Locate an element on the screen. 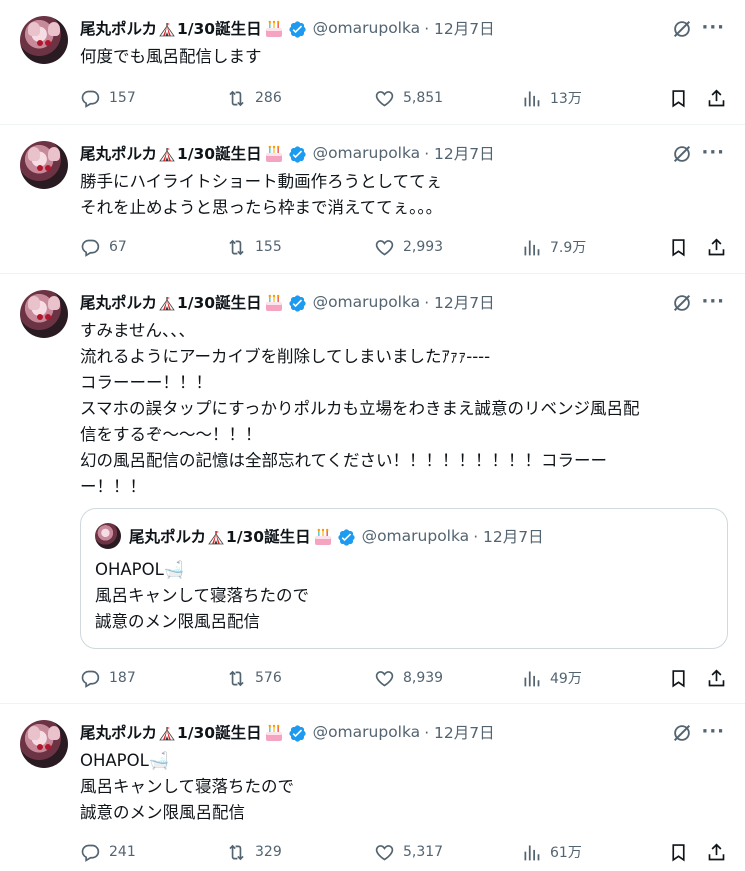 The width and height of the screenshot is (745, 871). quoted-author-name: 尾丸ポルカ is located at coordinates (168, 537).